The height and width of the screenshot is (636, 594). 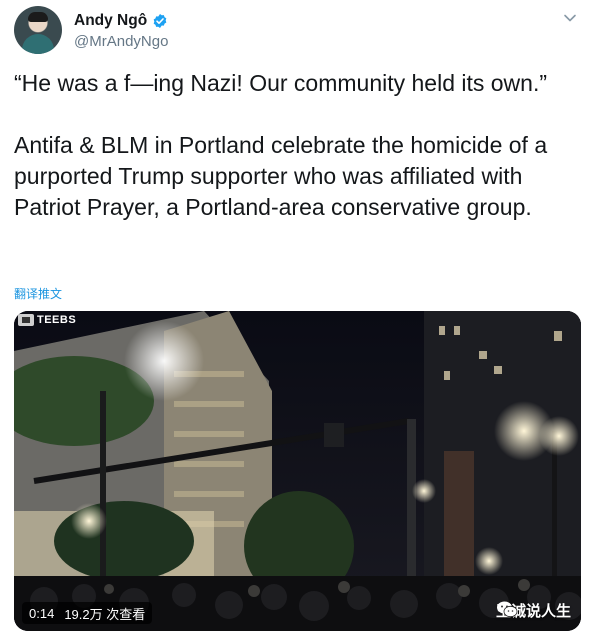 I want to click on video-meta-overlay: 0:14 19.2万 次查看, so click(x=87, y=613).